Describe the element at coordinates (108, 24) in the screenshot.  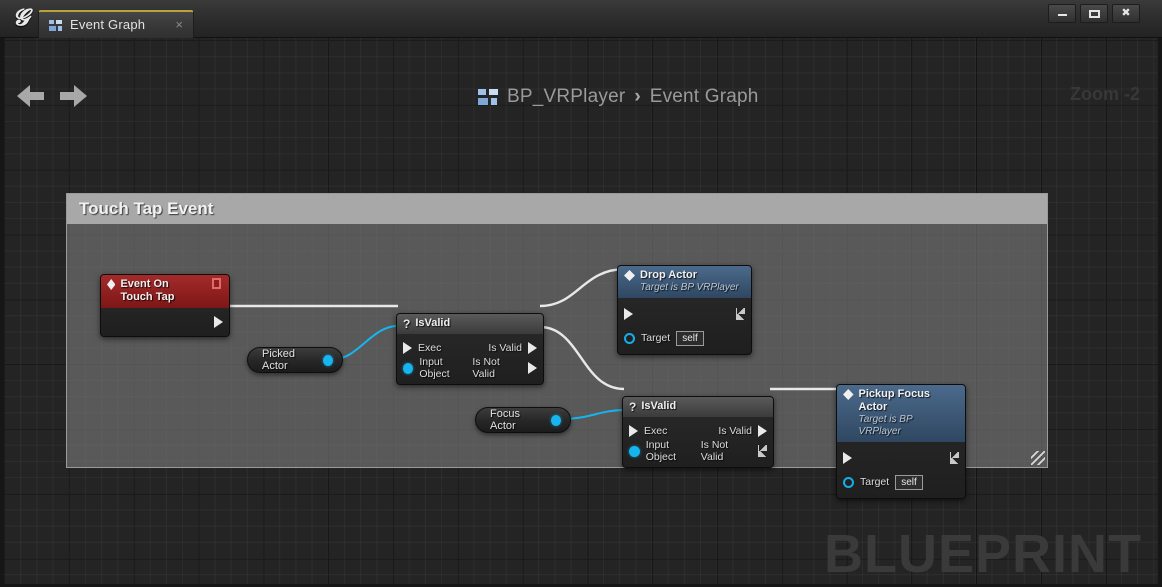
I see `tab-label: Event Graph` at that location.